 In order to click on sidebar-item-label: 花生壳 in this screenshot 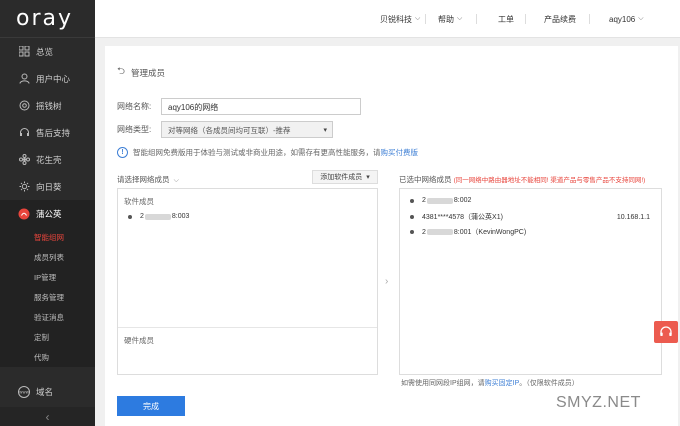, I will do `click(49, 159)`.